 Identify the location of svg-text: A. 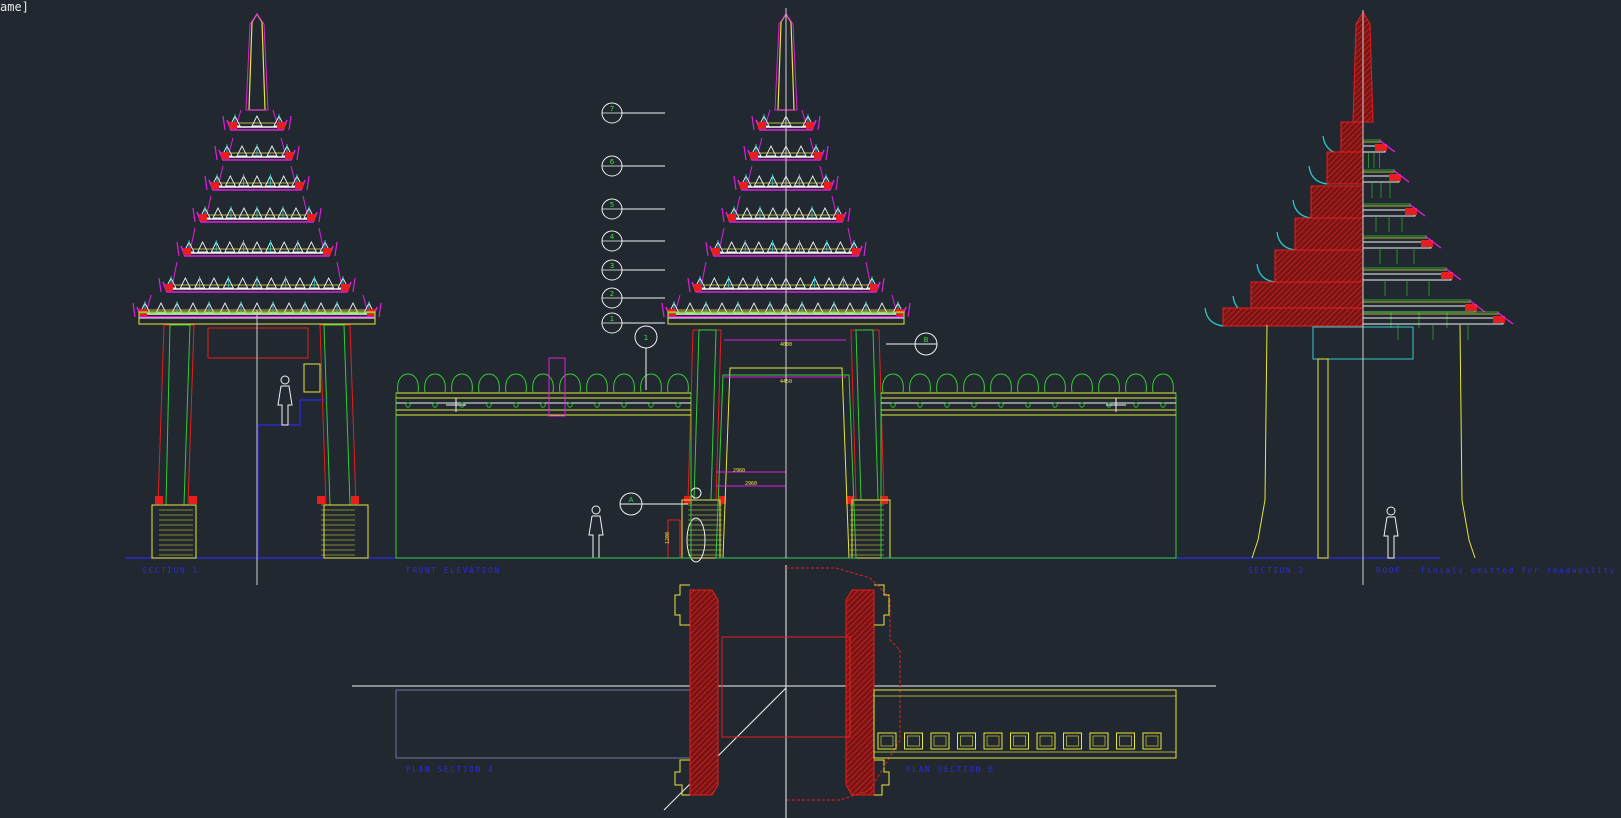
(631, 500).